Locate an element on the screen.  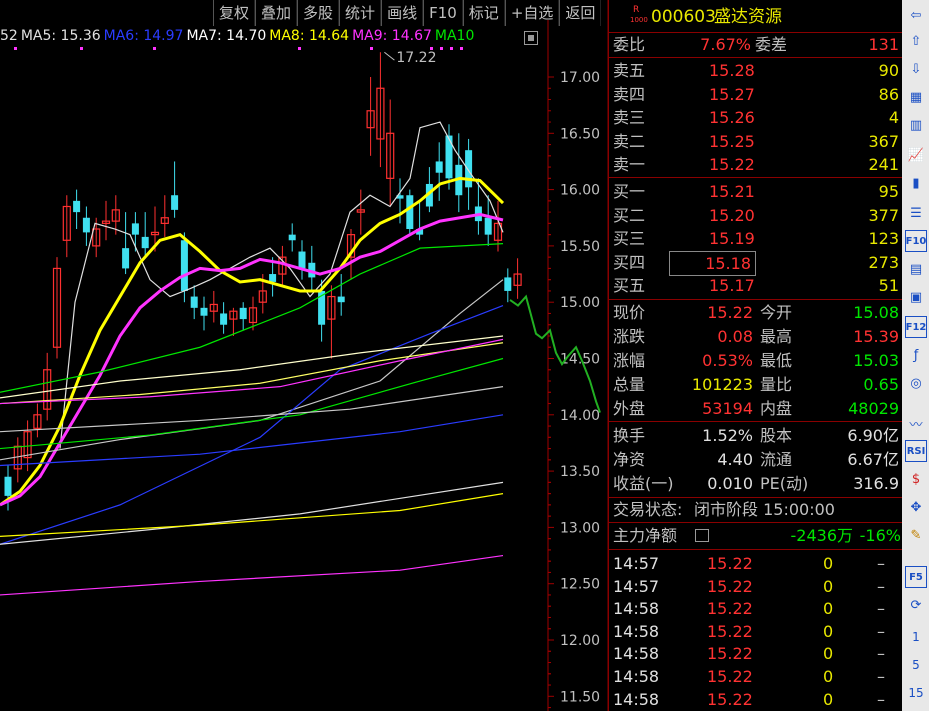
dollar-icon: $ is located at coordinates (916, 479).